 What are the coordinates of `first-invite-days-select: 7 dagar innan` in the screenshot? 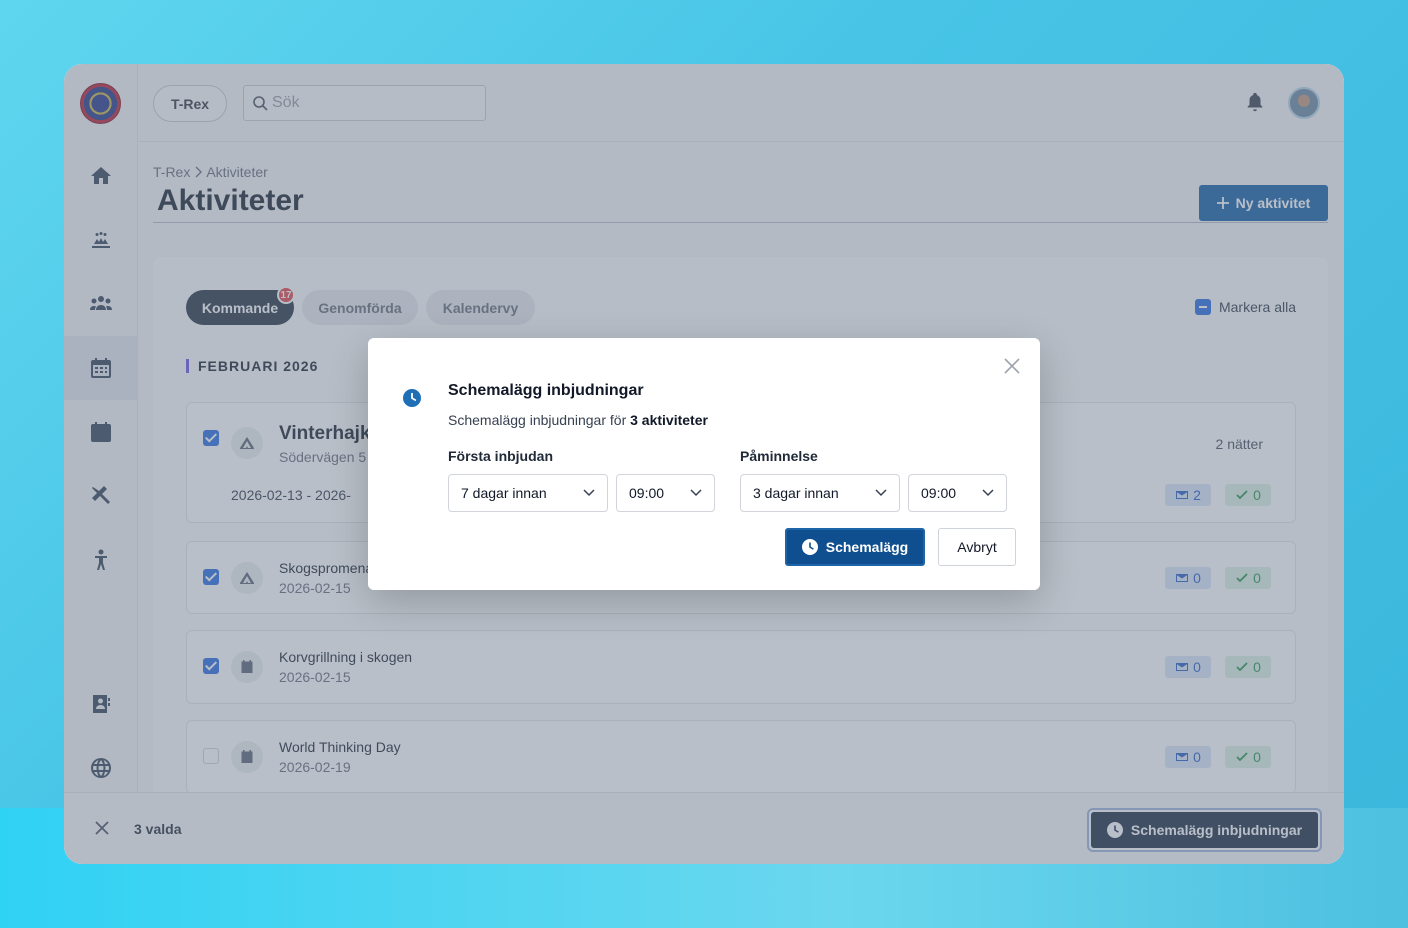 It's located at (528, 493).